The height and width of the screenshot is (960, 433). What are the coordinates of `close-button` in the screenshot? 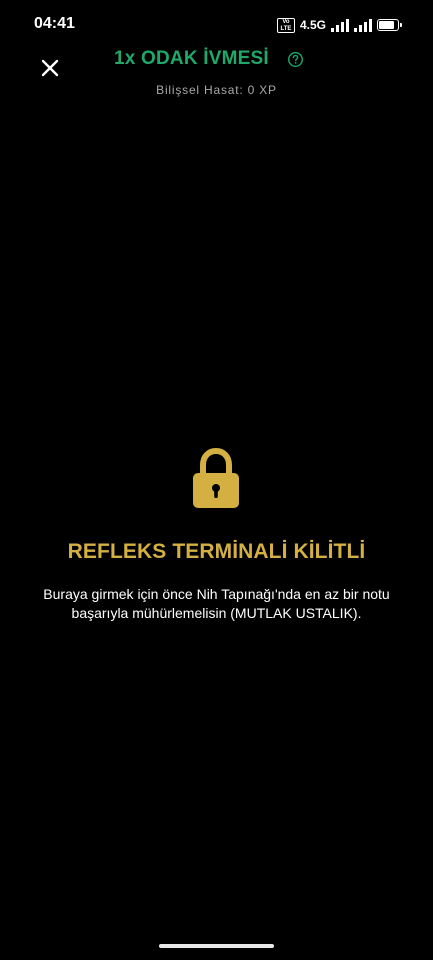 It's located at (50, 68).